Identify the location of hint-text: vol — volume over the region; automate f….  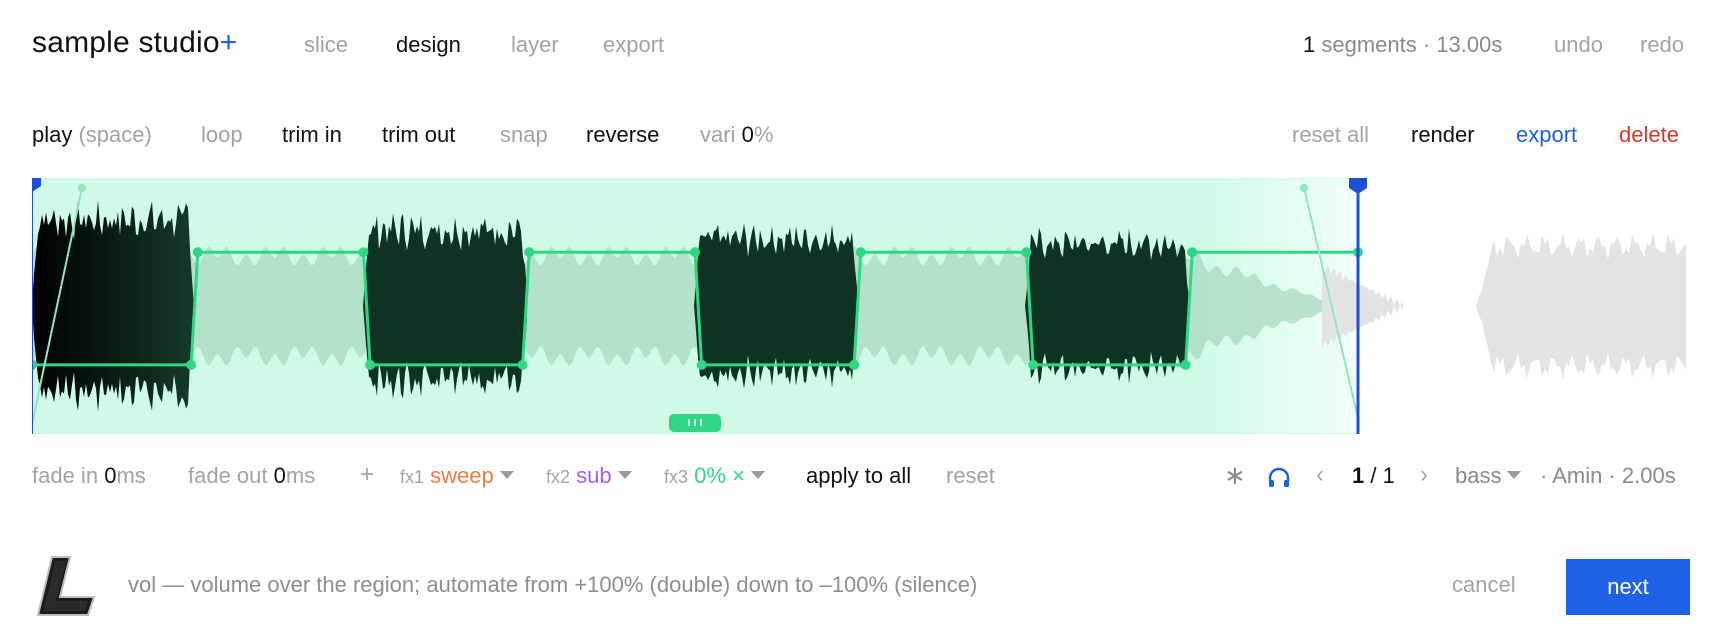
(553, 584).